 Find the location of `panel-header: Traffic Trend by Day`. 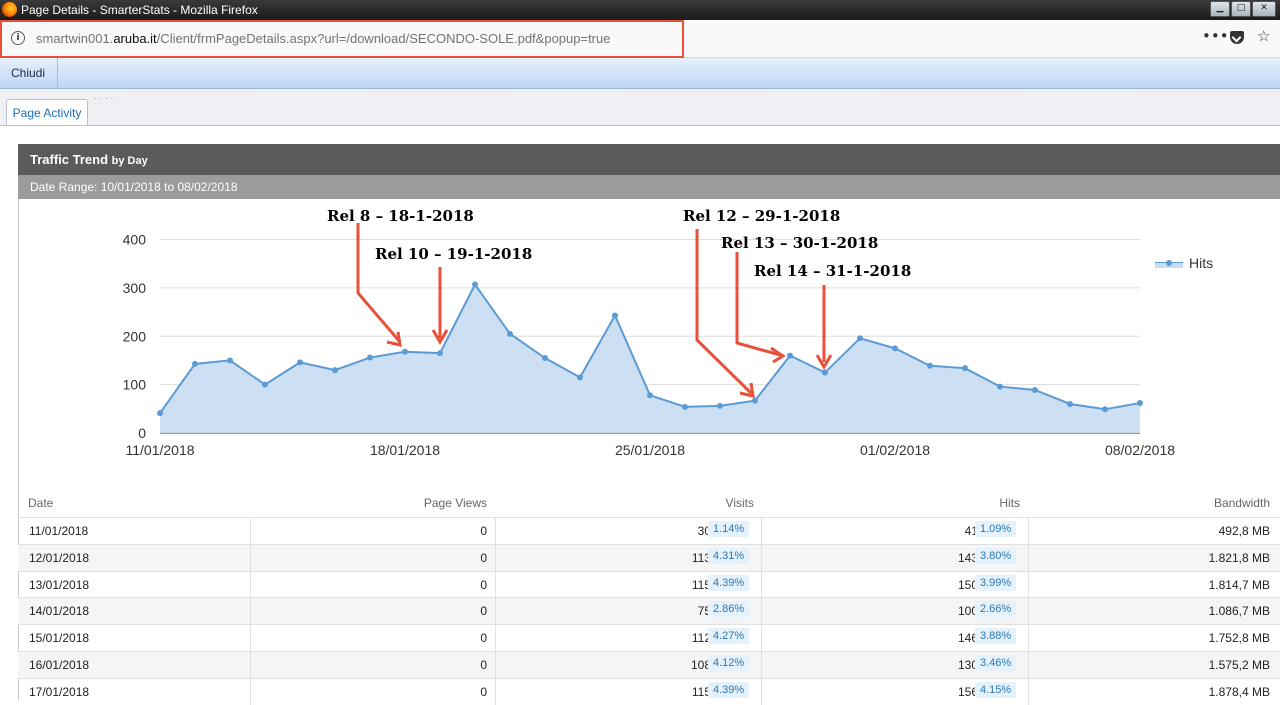

panel-header: Traffic Trend by Day is located at coordinates (649, 159).